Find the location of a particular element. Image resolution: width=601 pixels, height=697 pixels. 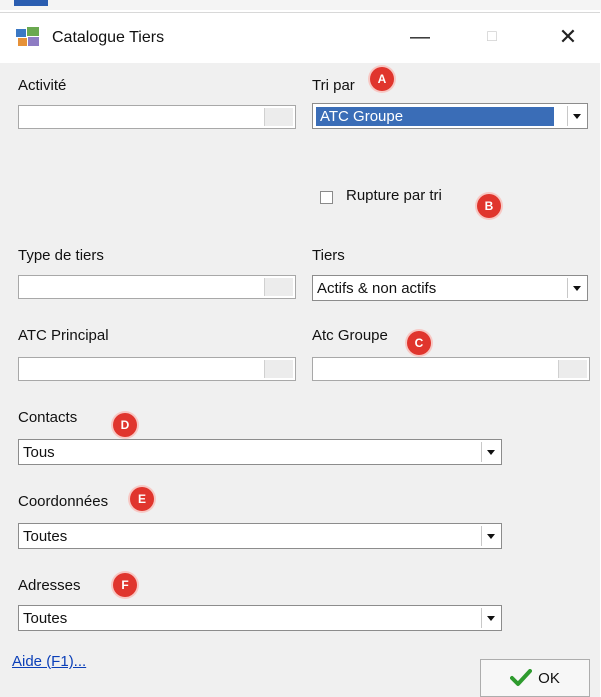

coordonnees-label: Coordonnées is located at coordinates (63, 501).